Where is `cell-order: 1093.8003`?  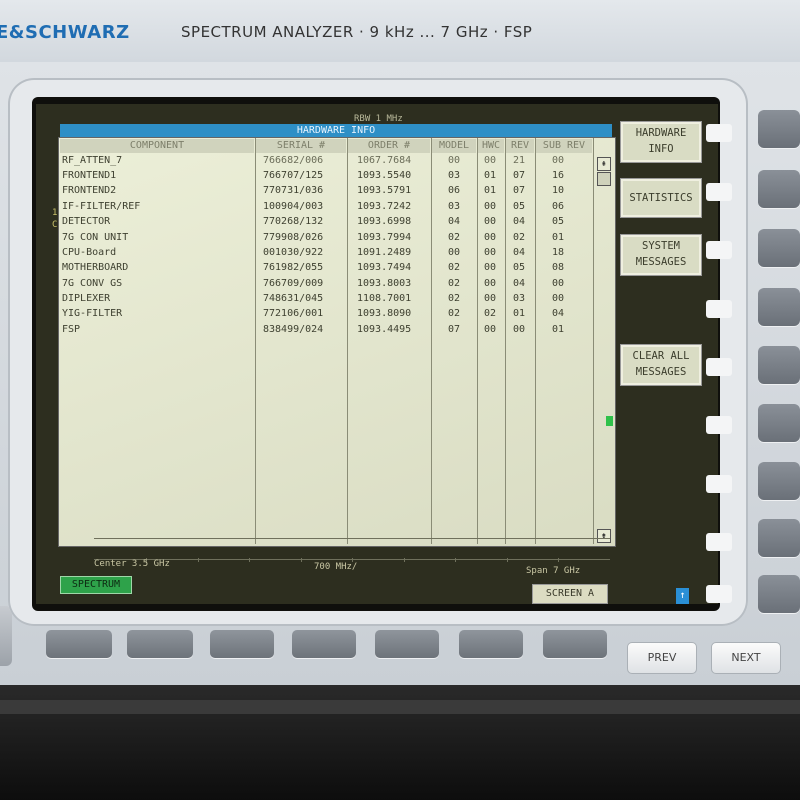
cell-order: 1093.8003 is located at coordinates (384, 283).